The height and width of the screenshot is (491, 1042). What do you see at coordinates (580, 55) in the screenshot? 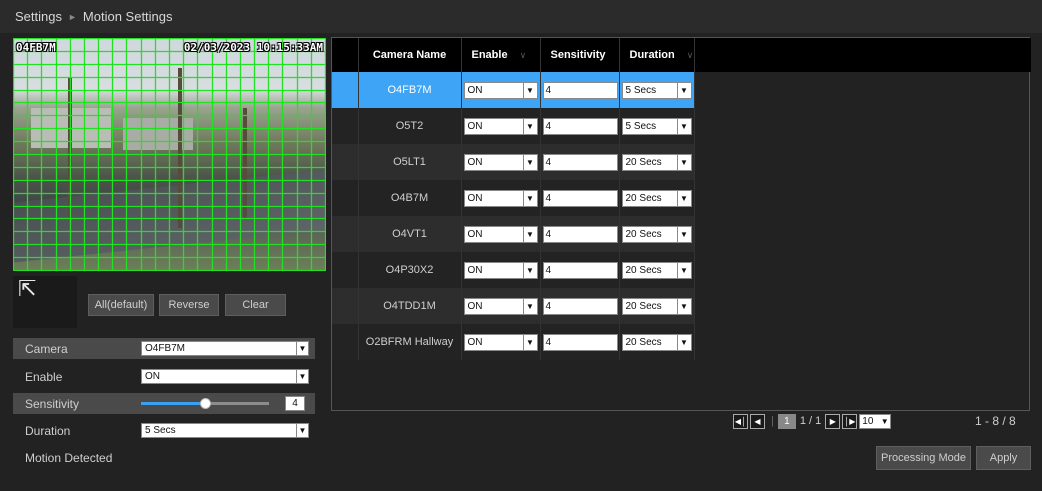
I see `header-sensitivity: Sensitivity` at bounding box center [580, 55].